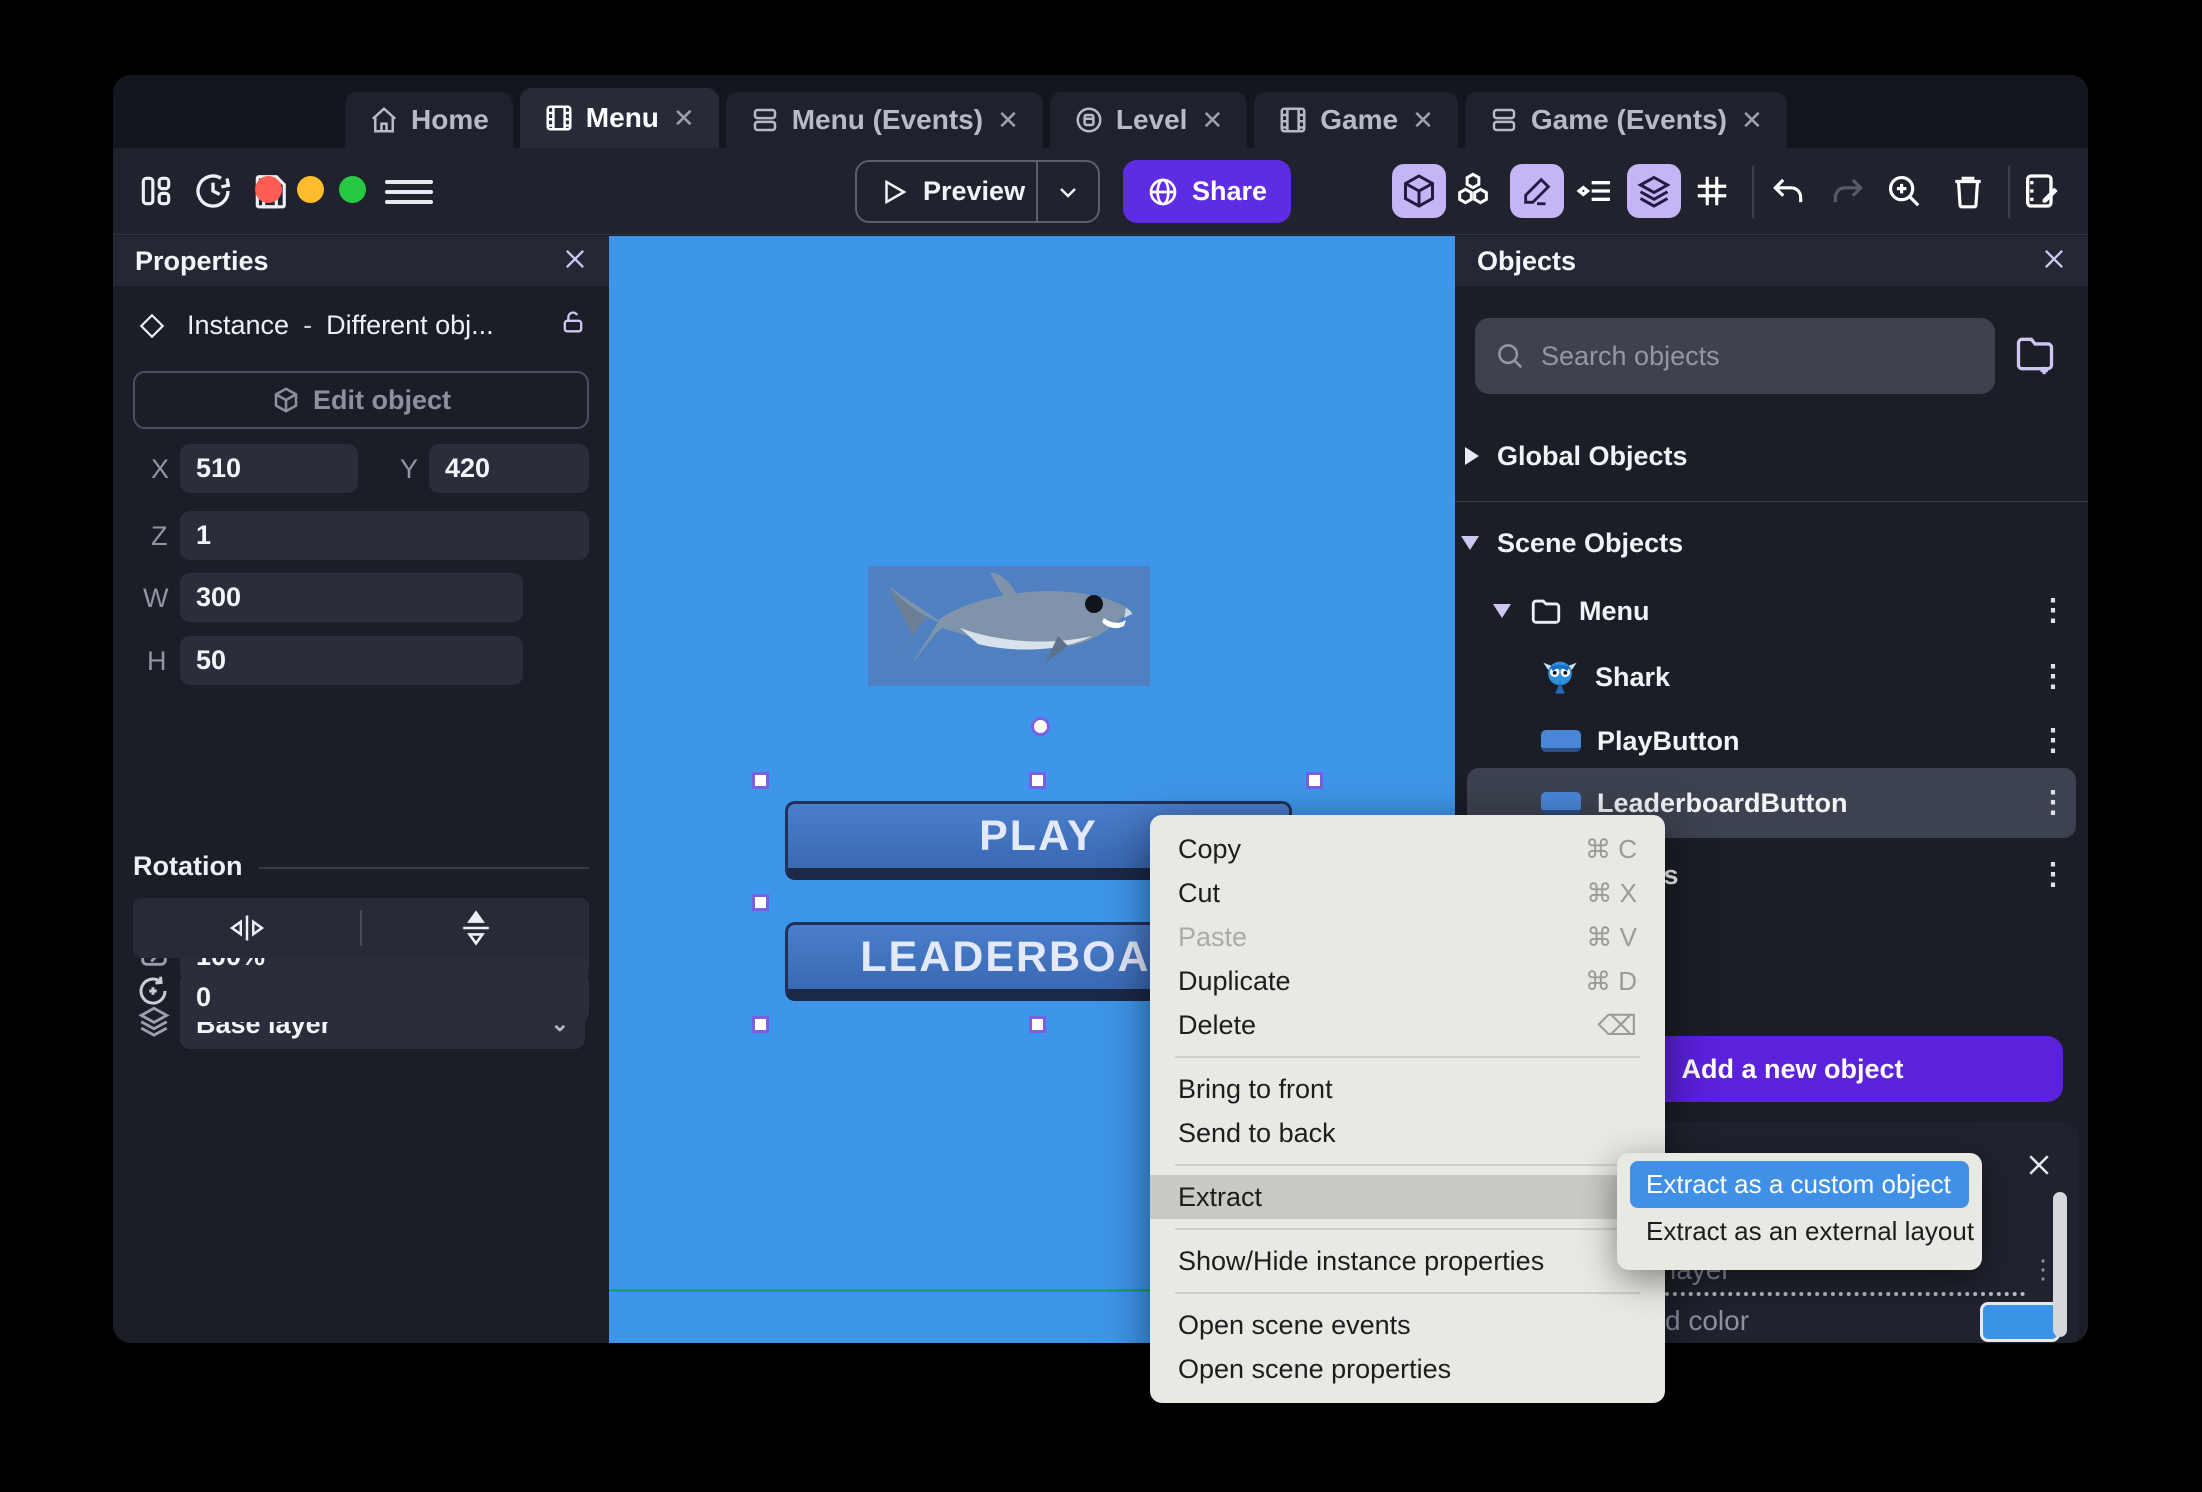 The height and width of the screenshot is (1492, 2202). What do you see at coordinates (424, 868) in the screenshot?
I see `rotation-section-divider` at bounding box center [424, 868].